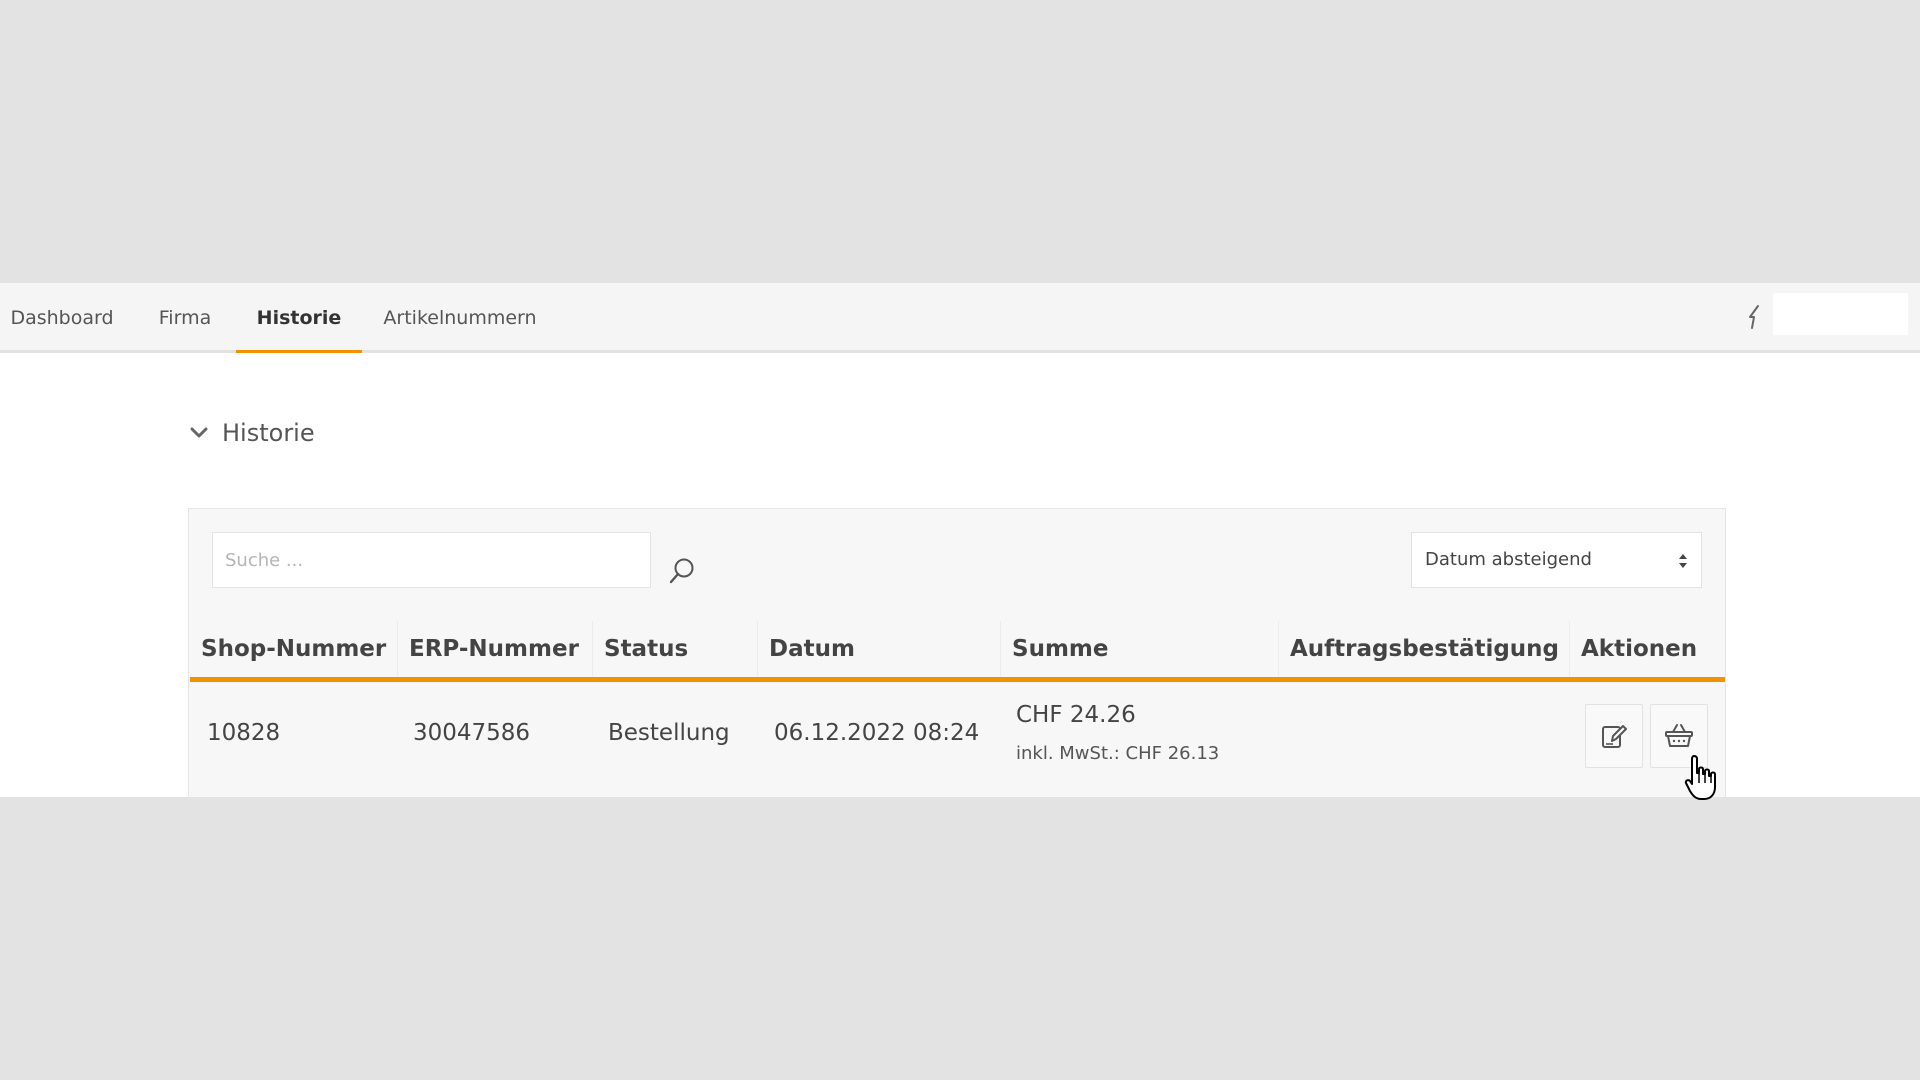 The width and height of the screenshot is (1920, 1080). Describe the element at coordinates (431, 560) in the screenshot. I see `search-input` at that location.